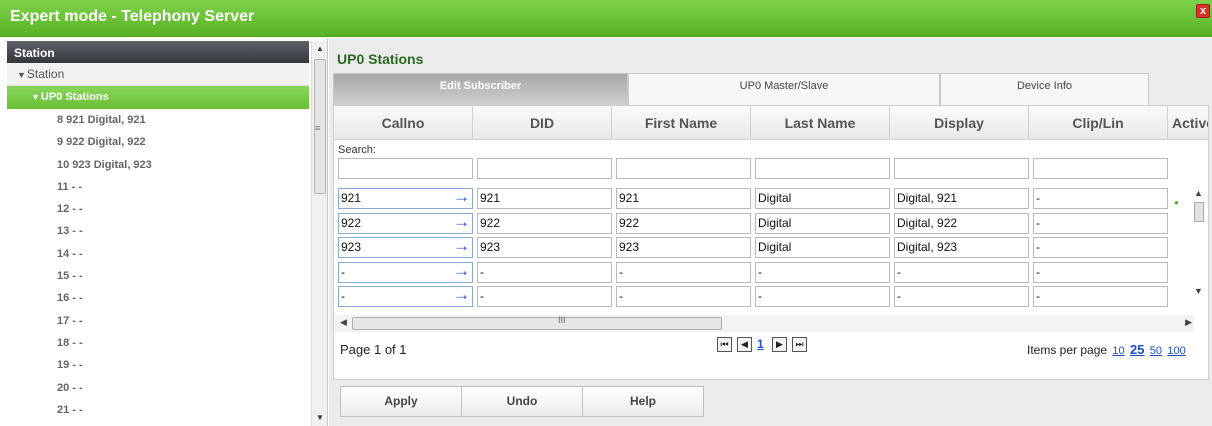  What do you see at coordinates (158, 165) in the screenshot?
I see `tree-node-station-item: 10 923 Digital, 923` at bounding box center [158, 165].